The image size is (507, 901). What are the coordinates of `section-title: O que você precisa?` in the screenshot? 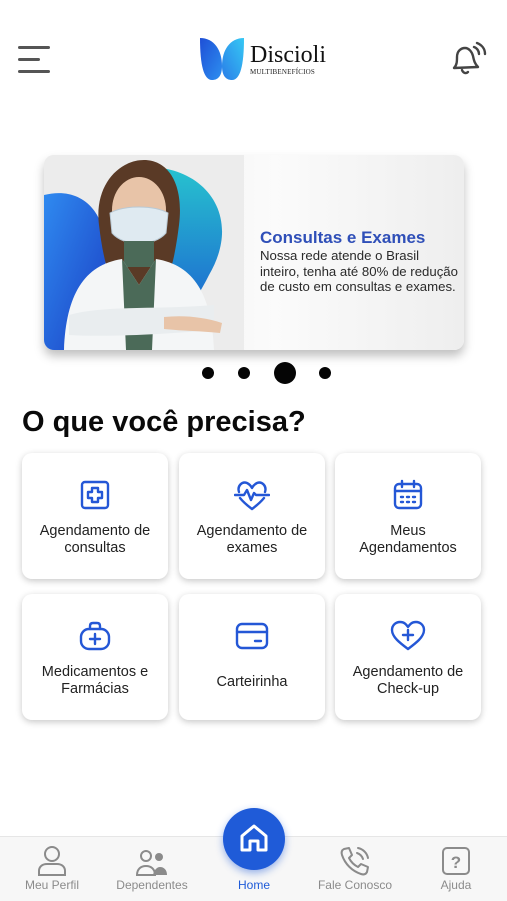 It's located at (164, 422).